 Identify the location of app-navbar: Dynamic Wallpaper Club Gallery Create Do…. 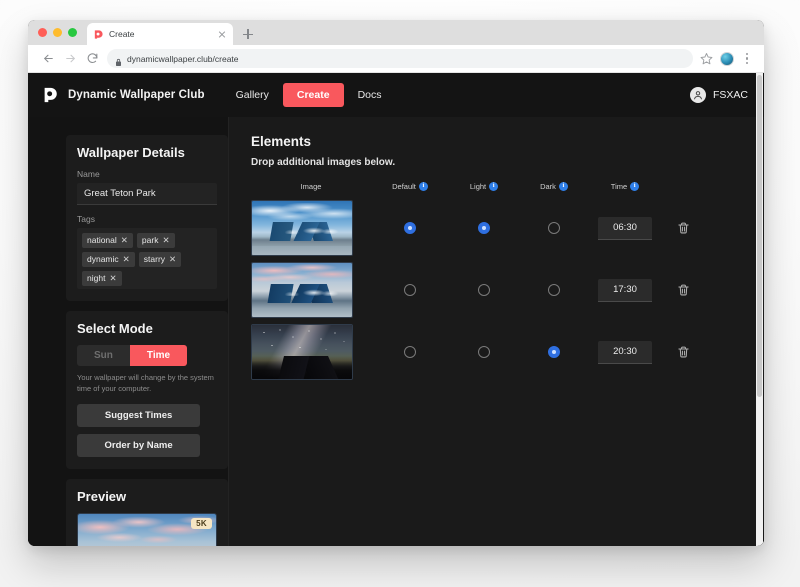
(396, 95).